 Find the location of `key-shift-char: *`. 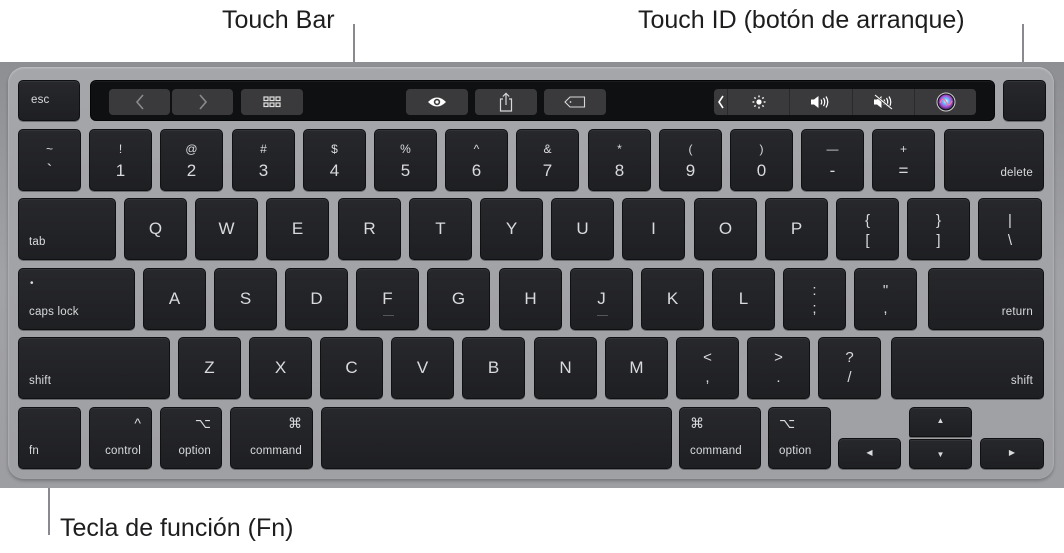

key-shift-char: * is located at coordinates (619, 149).